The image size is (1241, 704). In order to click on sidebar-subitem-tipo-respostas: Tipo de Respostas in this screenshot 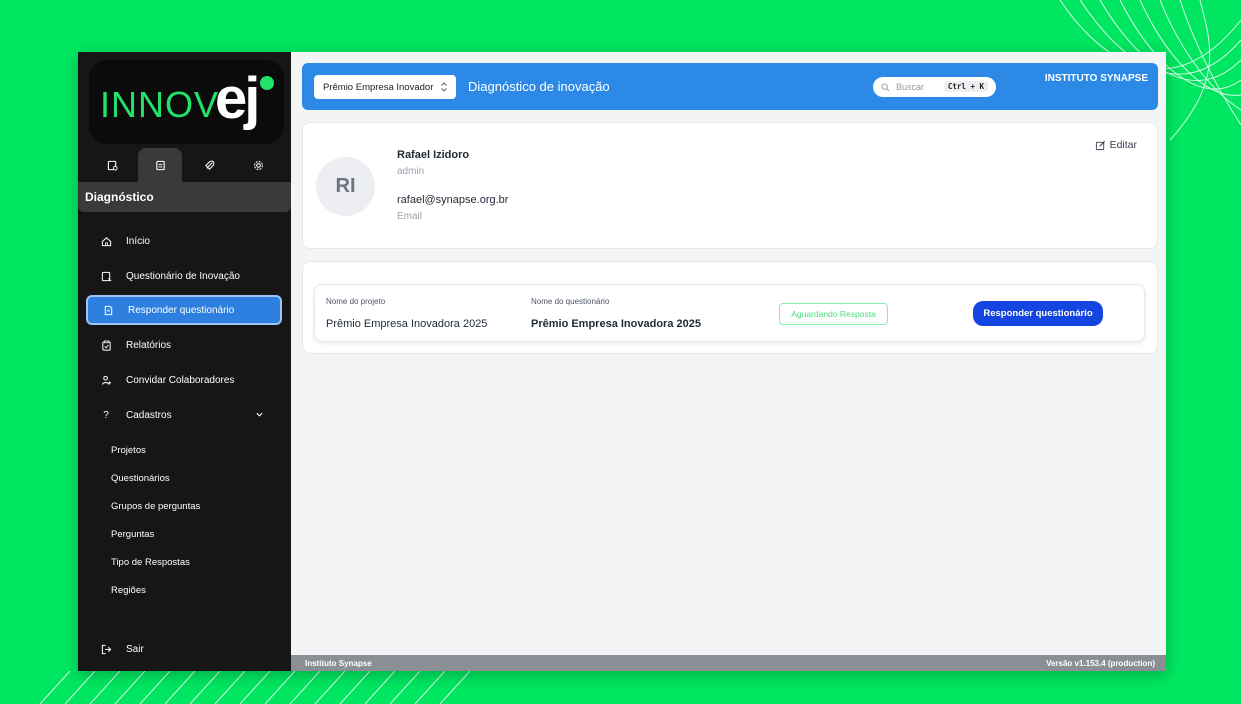, I will do `click(150, 562)`.